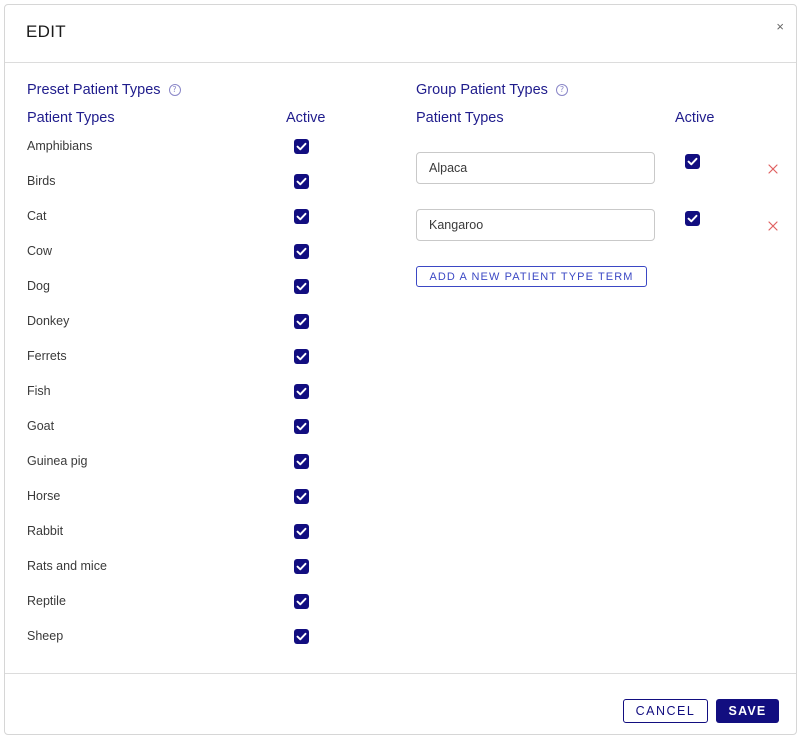 This screenshot has height=740, width=802. Describe the element at coordinates (172, 289) in the screenshot. I see `preset-row: Dog` at that location.